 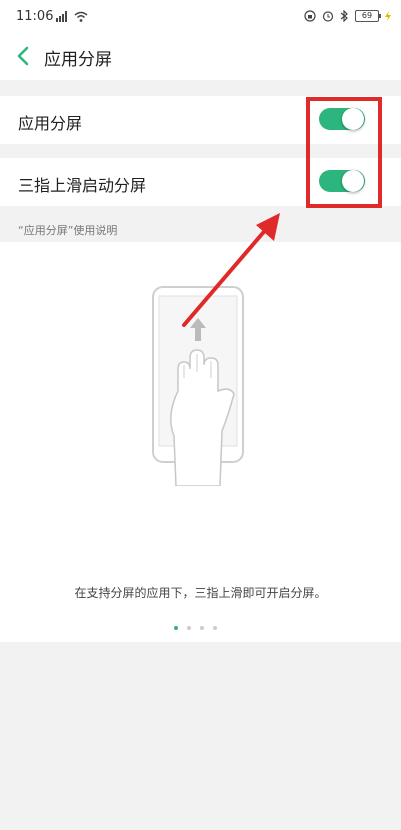 What do you see at coordinates (68, 230) in the screenshot?
I see `usage-instructions-heading: “应用分屏”使用说明` at bounding box center [68, 230].